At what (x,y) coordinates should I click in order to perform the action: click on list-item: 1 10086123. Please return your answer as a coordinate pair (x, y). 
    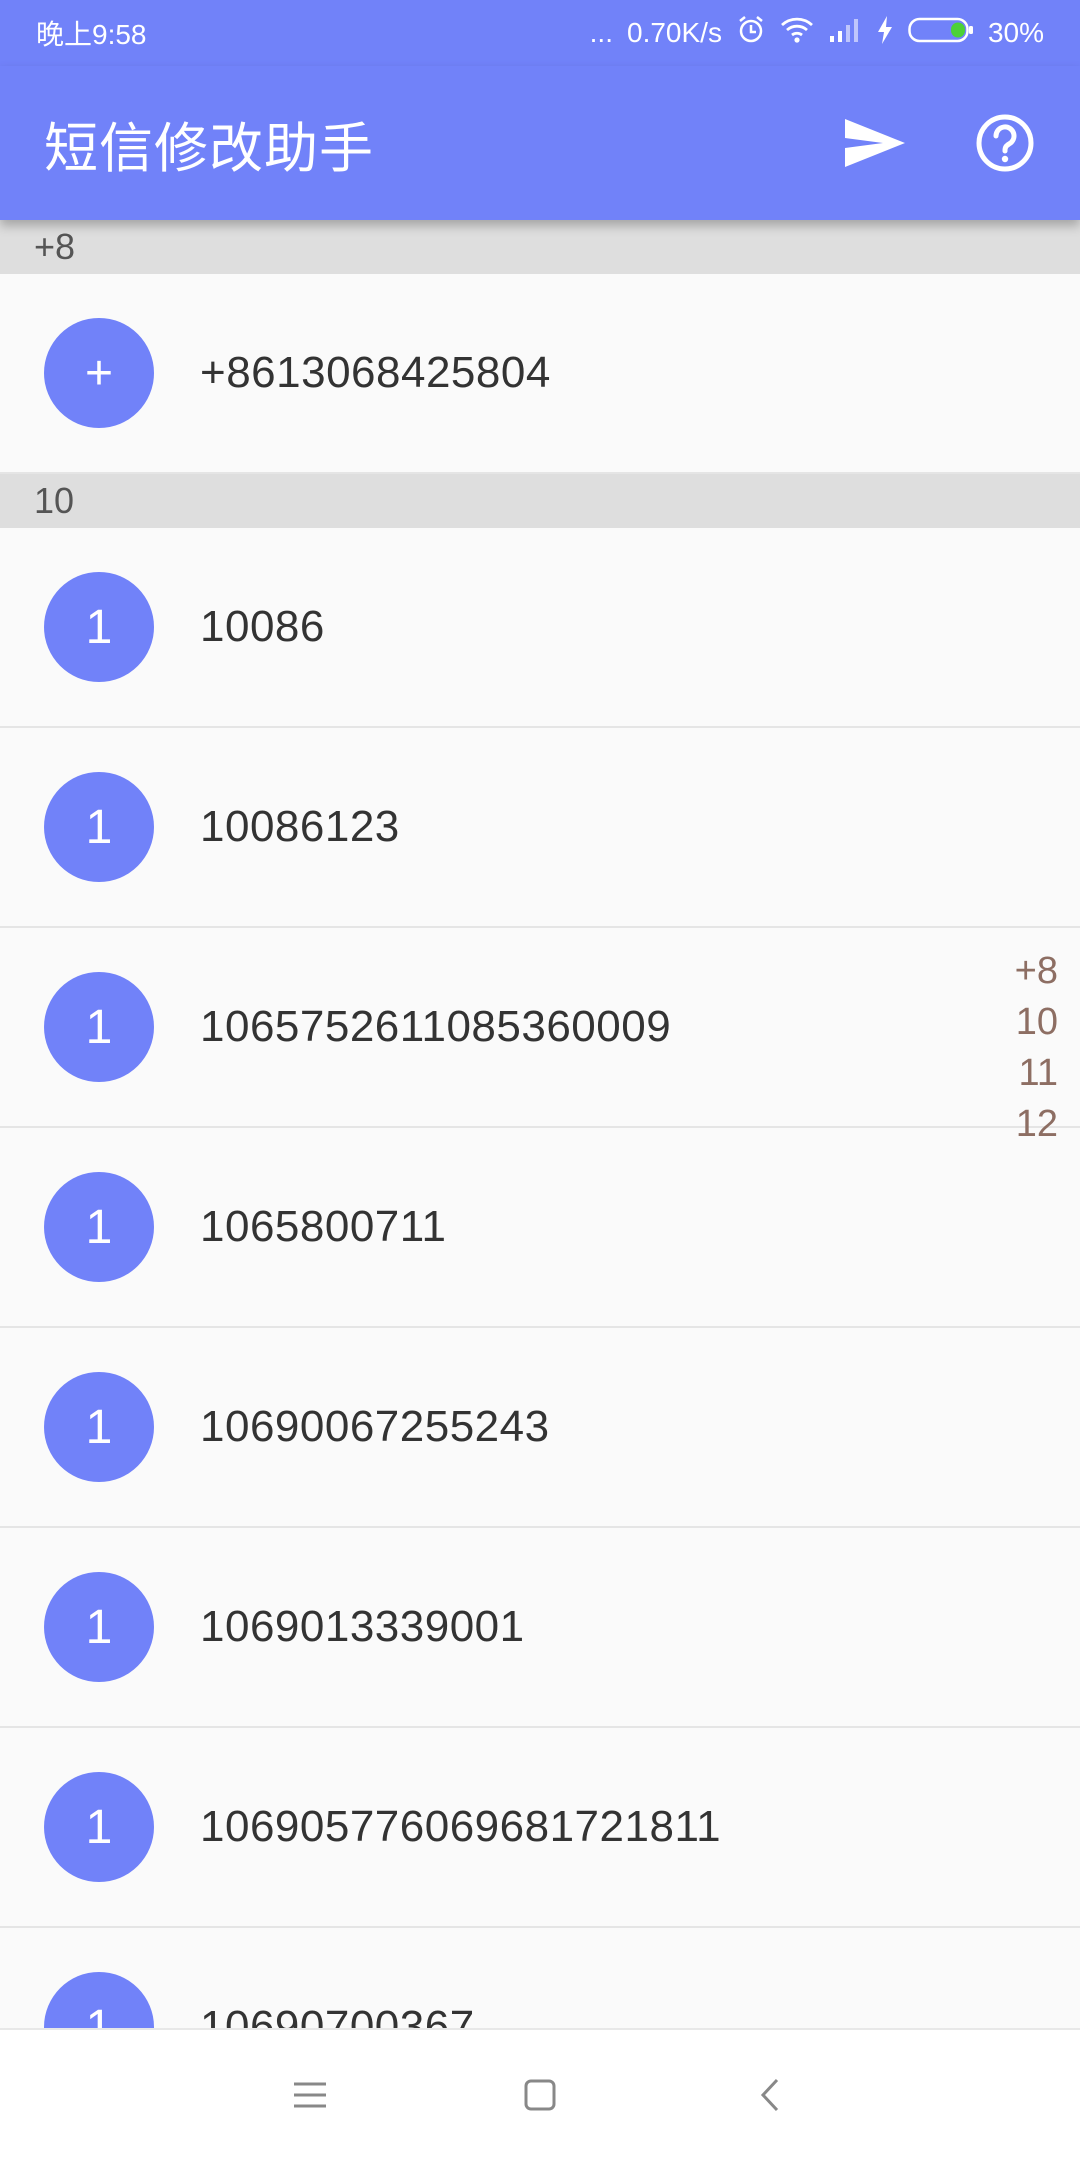
    Looking at the image, I should click on (540, 828).